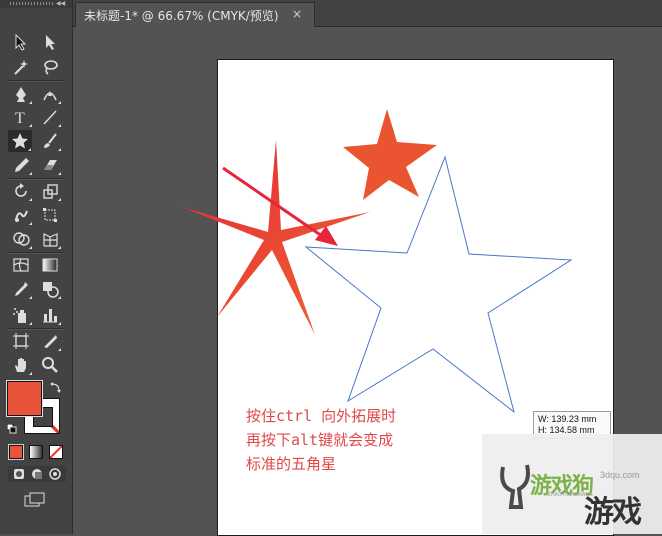 The image size is (662, 536). I want to click on fill-swatch, so click(24, 398).